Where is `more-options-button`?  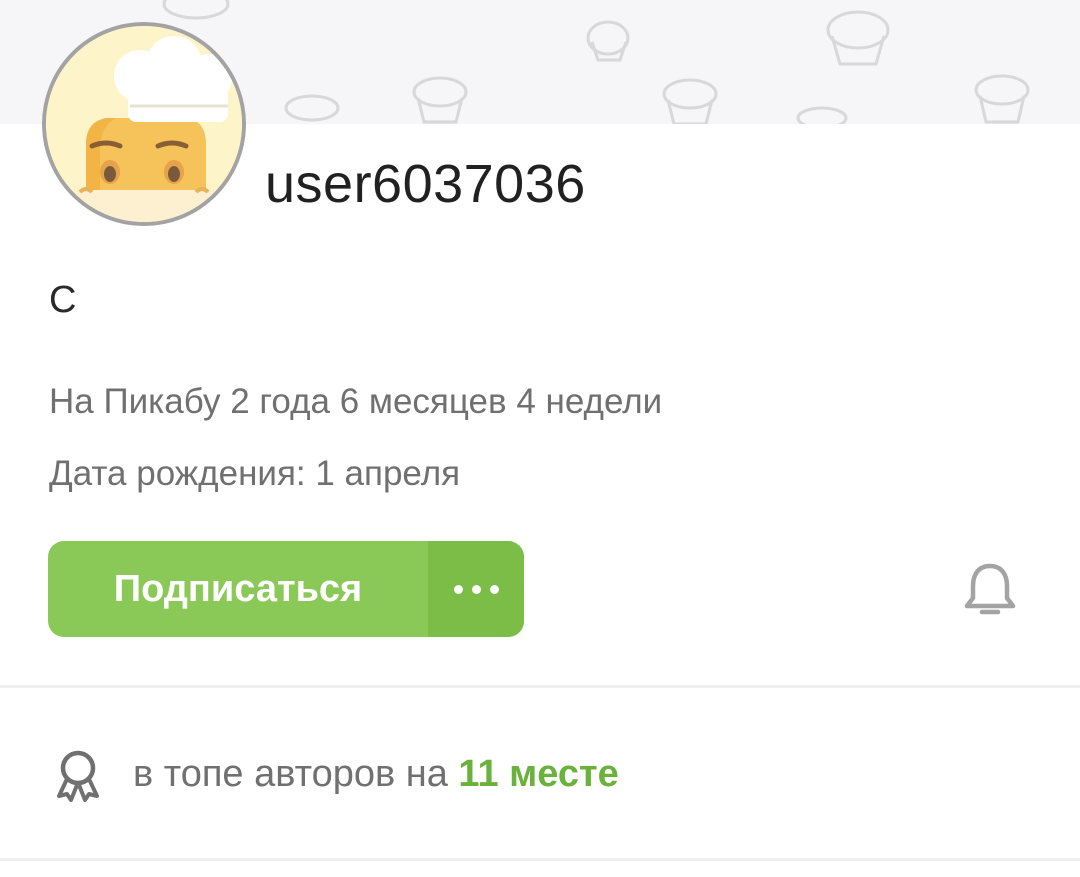
more-options-button is located at coordinates (476, 589).